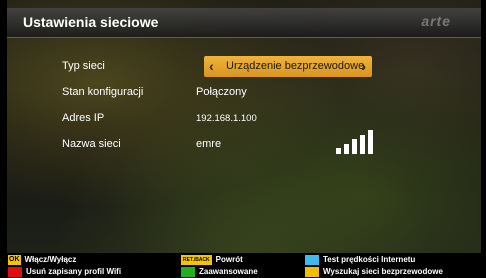 This screenshot has width=486, height=278. I want to click on red-key-icon, so click(15, 271).